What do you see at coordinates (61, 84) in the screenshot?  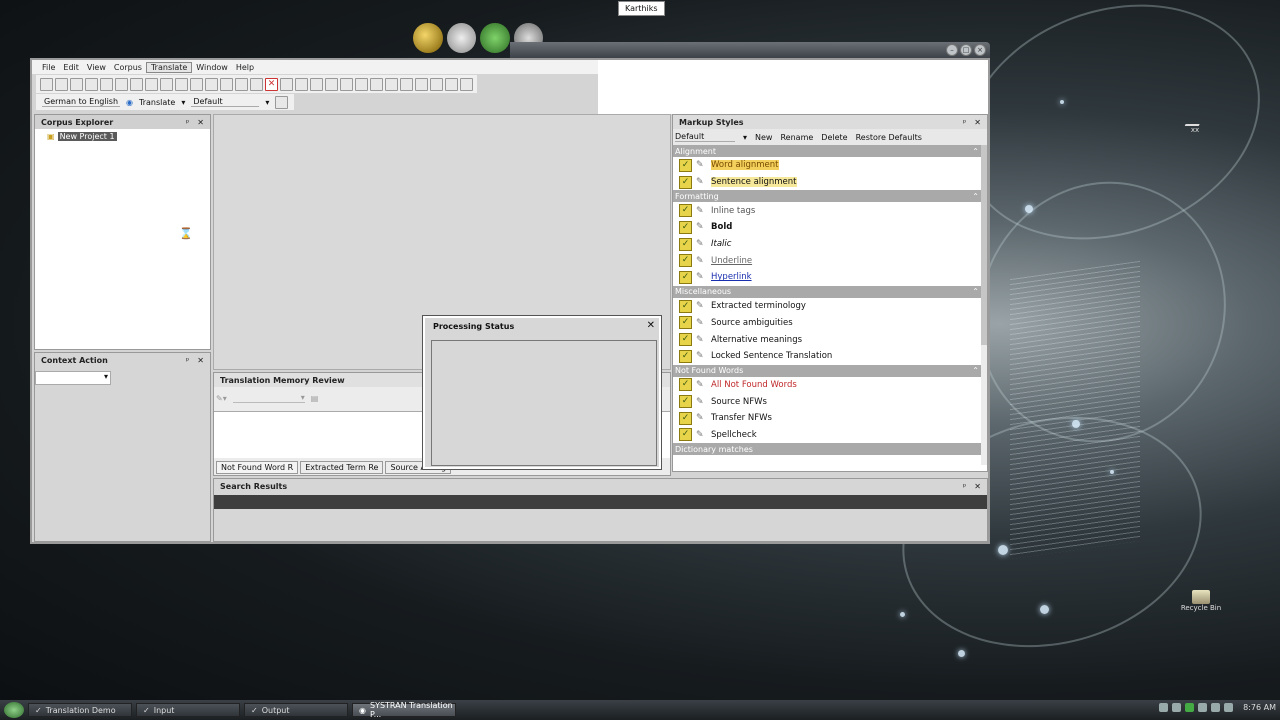 I see `open-icon` at bounding box center [61, 84].